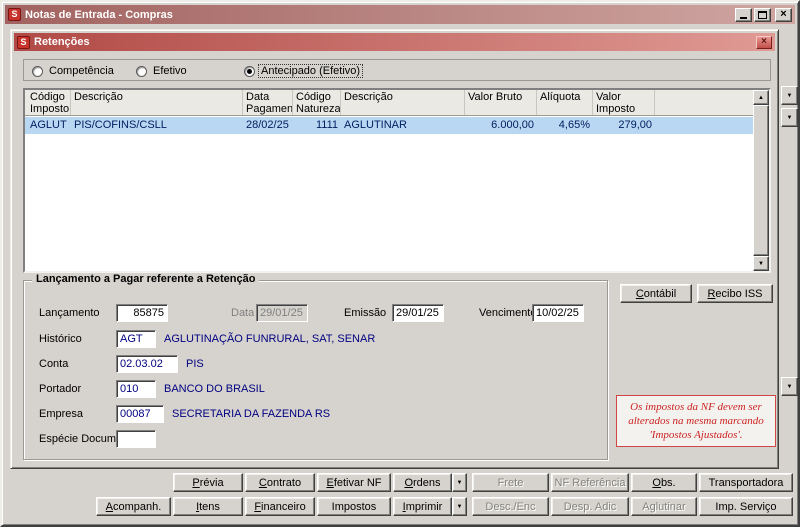 The width and height of the screenshot is (800, 527). I want to click on impostos-button: Impostos, so click(354, 506).